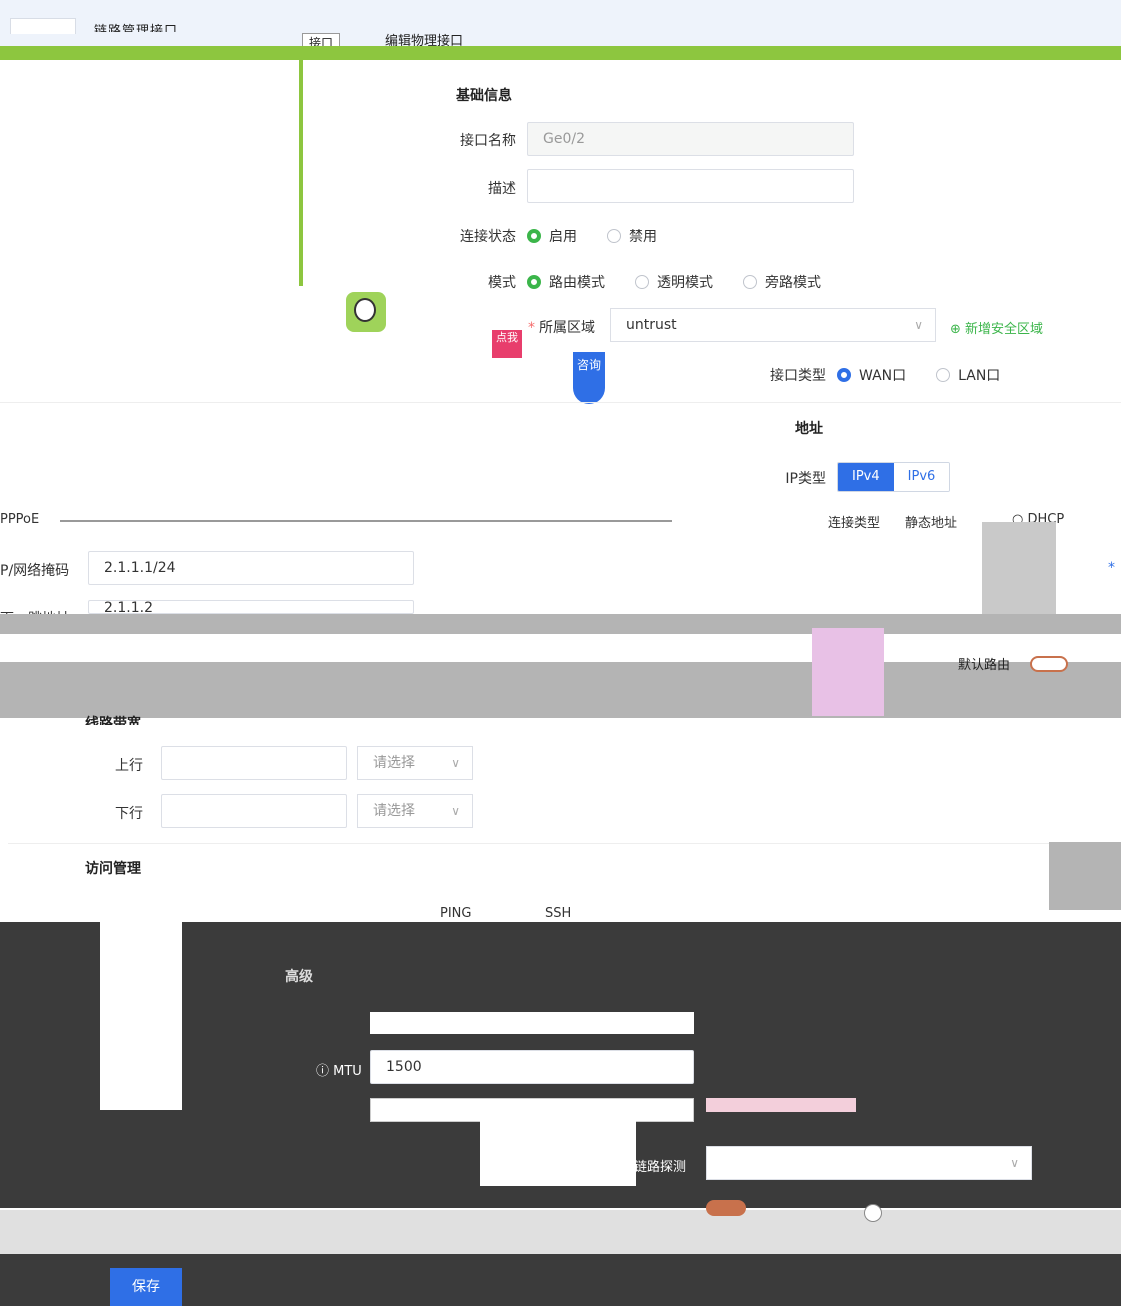 This screenshot has height=1306, width=1121. I want to click on static-address-option: 静态地址, so click(931, 521).